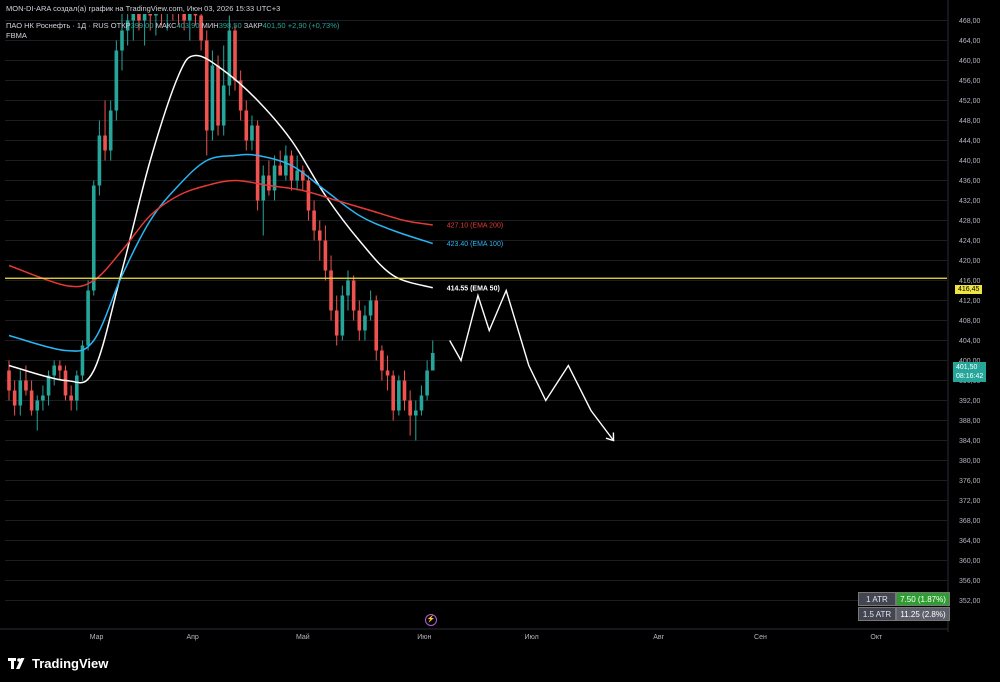  What do you see at coordinates (970, 376) in the screenshot?
I see `bar-countdown: 08:16:42` at bounding box center [970, 376].